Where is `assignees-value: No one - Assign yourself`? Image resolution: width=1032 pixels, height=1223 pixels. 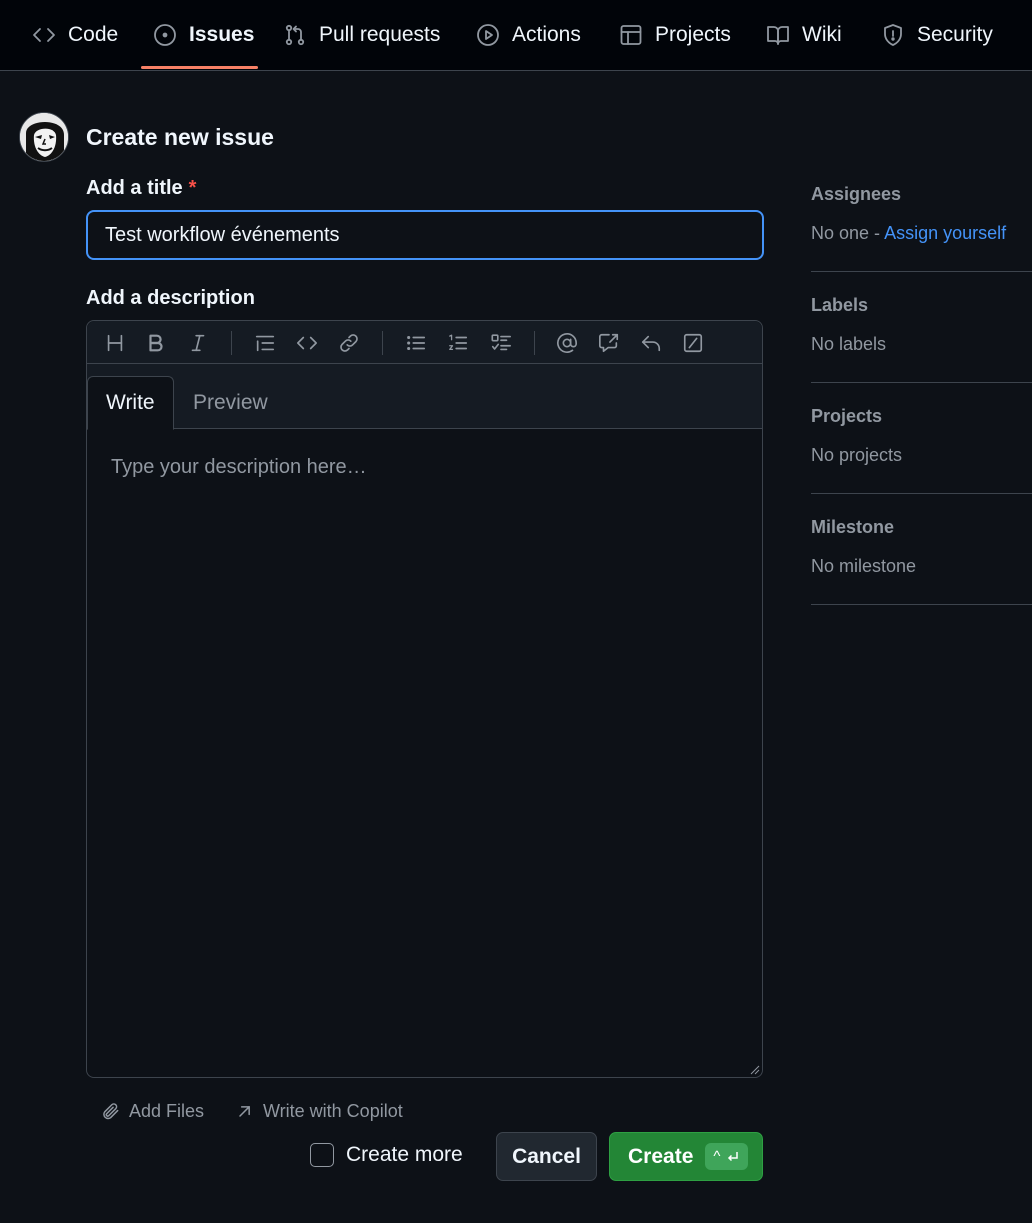 assignees-value: No one - Assign yourself is located at coordinates (921, 233).